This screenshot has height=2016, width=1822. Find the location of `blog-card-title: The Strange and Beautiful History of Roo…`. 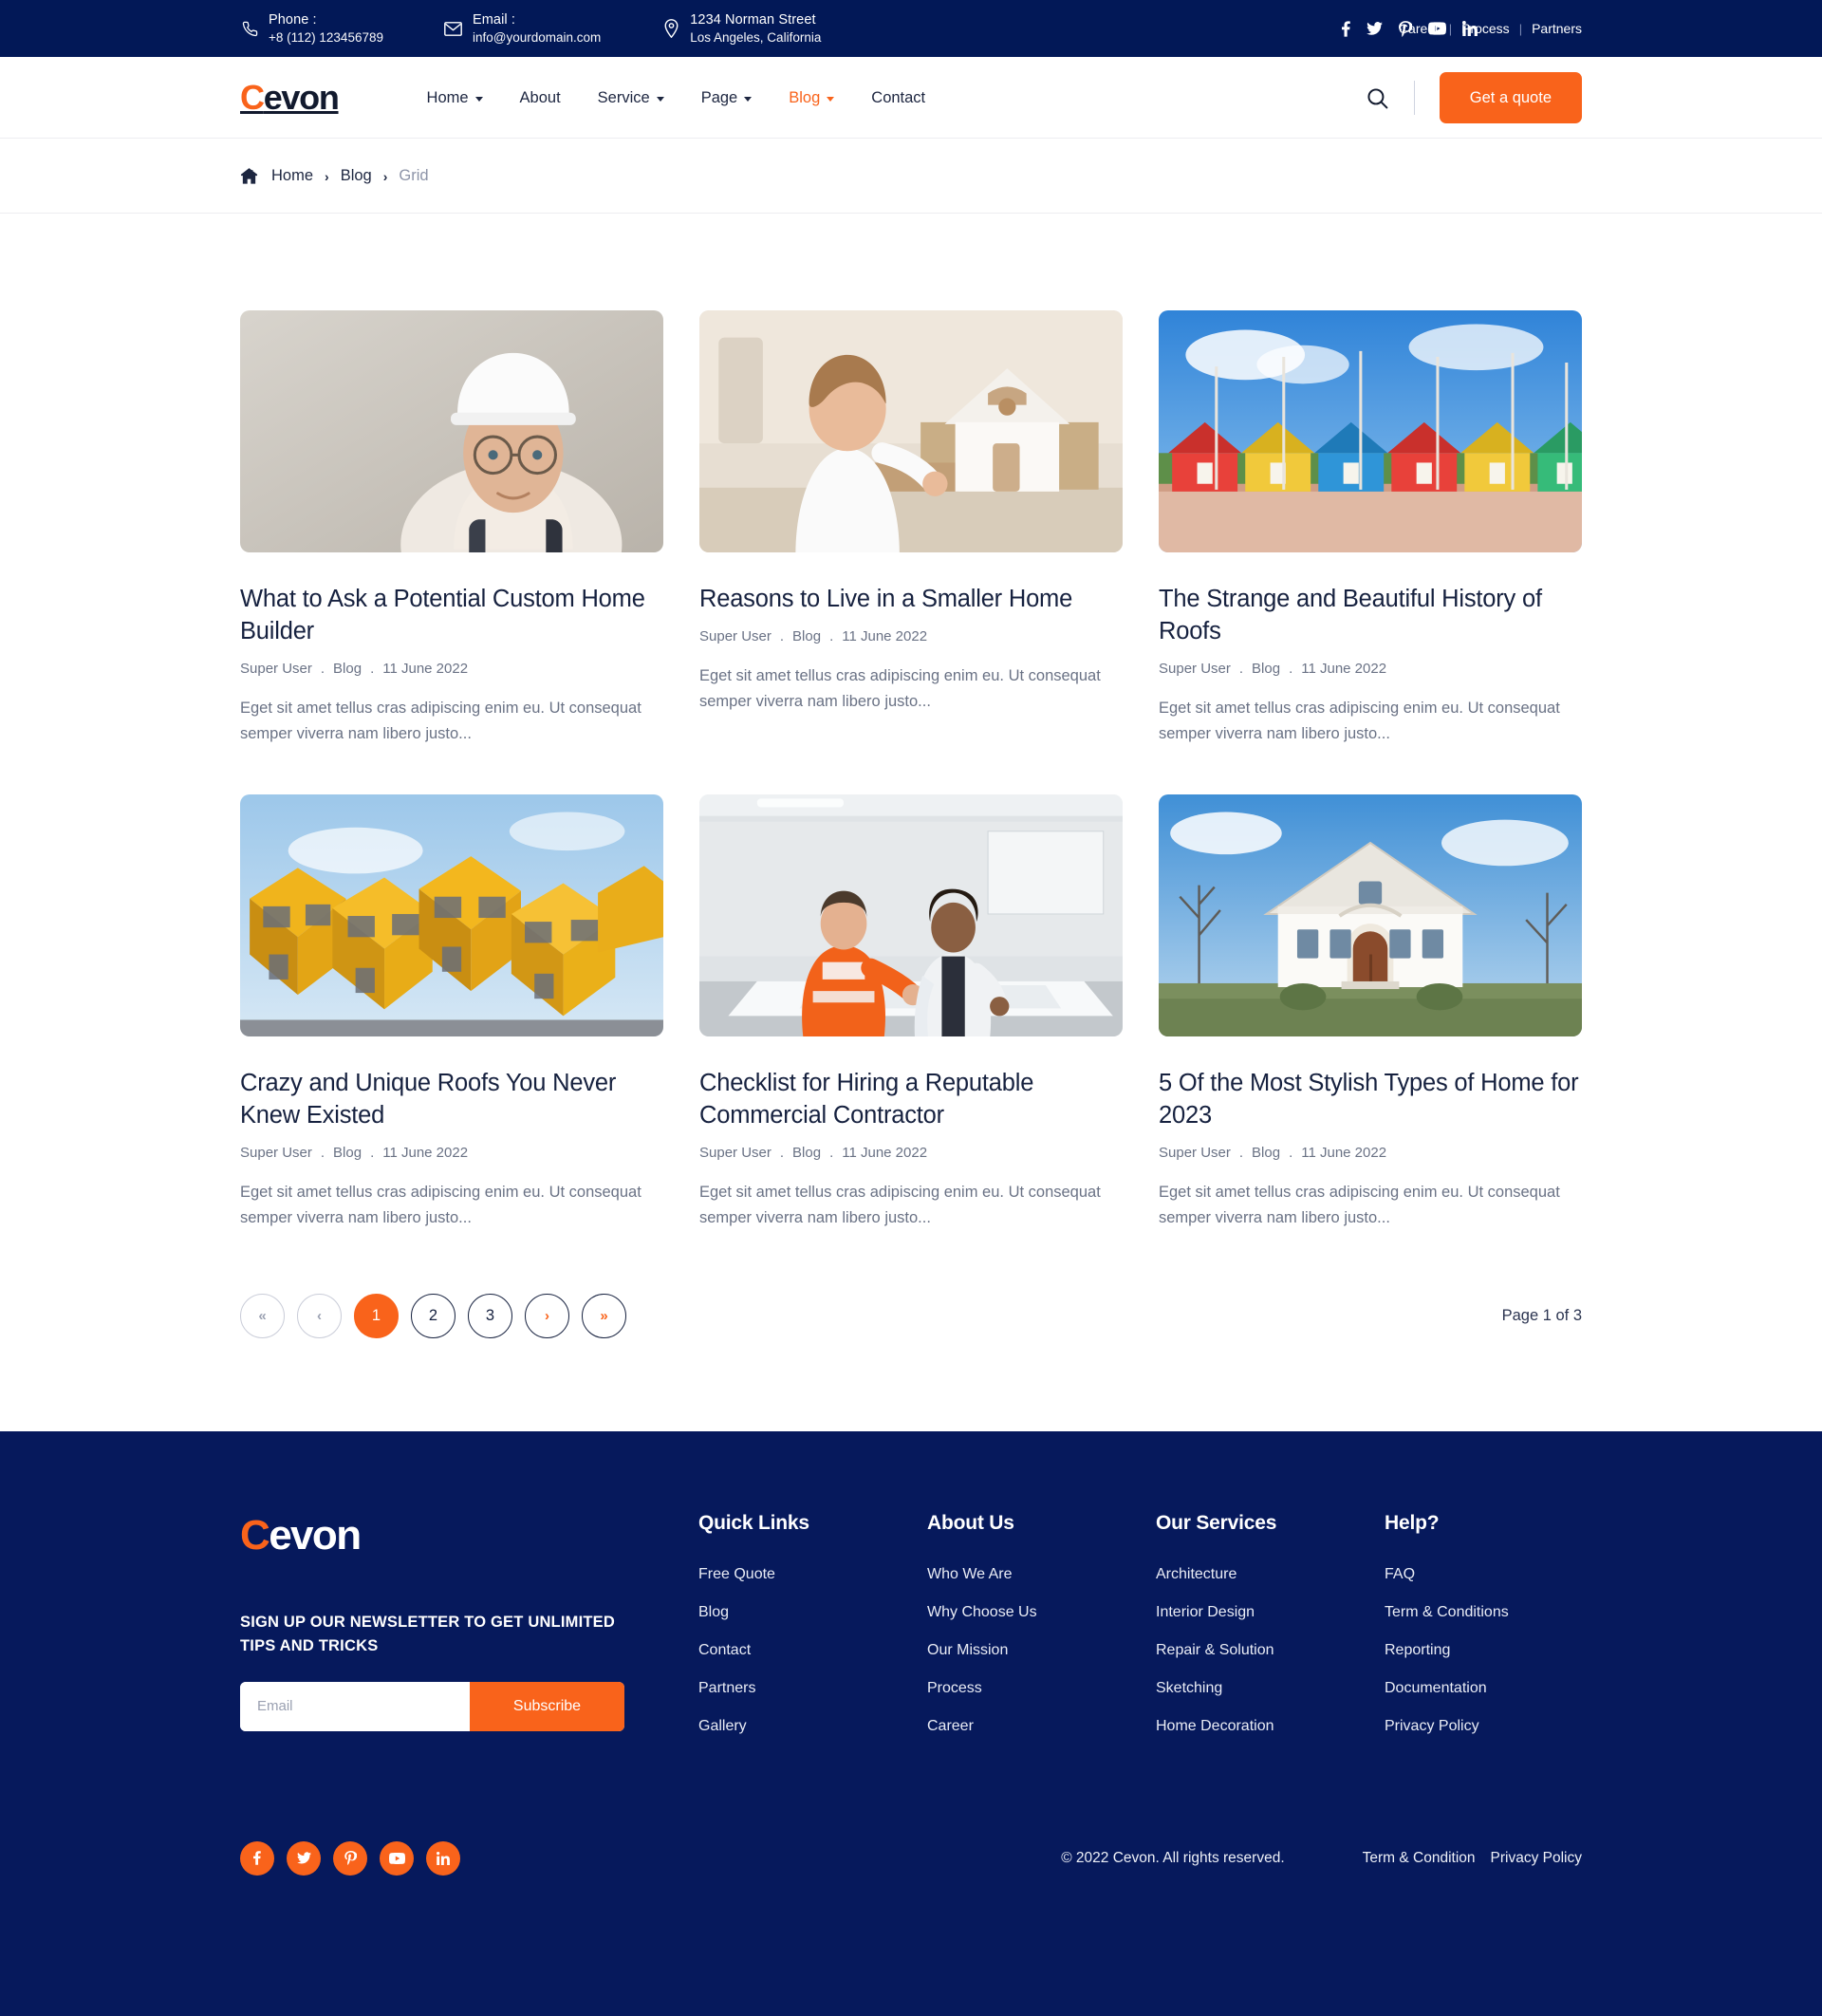

blog-card-title: The Strange and Beautiful History of Roo… is located at coordinates (1370, 616).